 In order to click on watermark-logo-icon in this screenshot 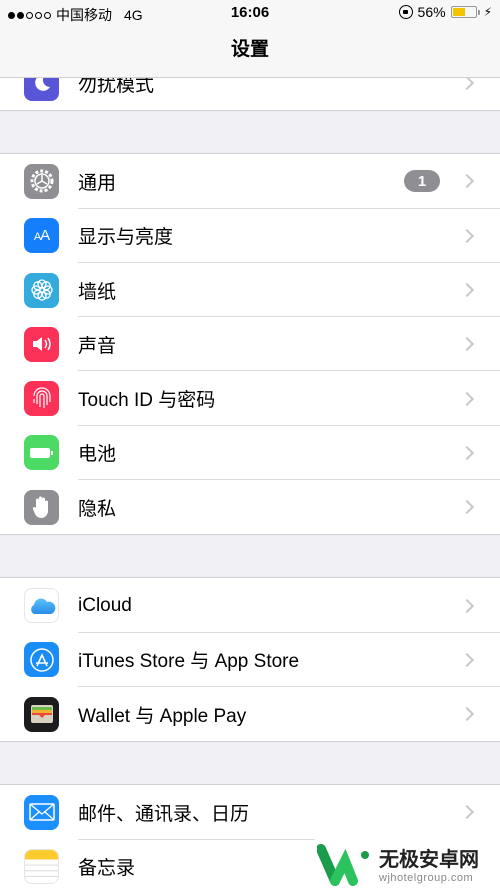, I will do `click(343, 864)`.